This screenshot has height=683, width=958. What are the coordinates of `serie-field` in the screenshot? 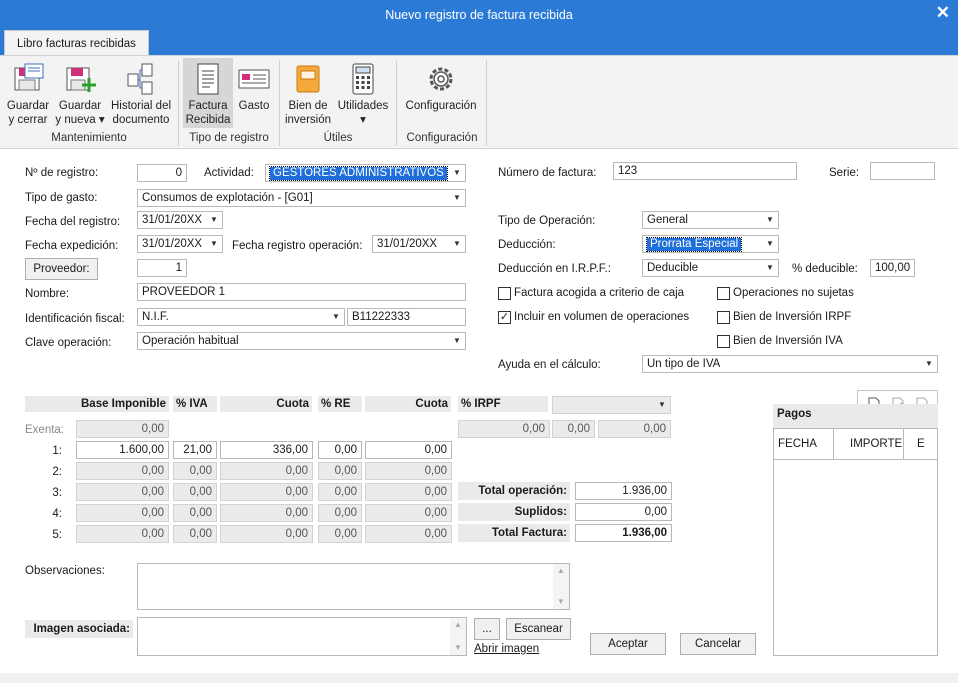 It's located at (902, 171).